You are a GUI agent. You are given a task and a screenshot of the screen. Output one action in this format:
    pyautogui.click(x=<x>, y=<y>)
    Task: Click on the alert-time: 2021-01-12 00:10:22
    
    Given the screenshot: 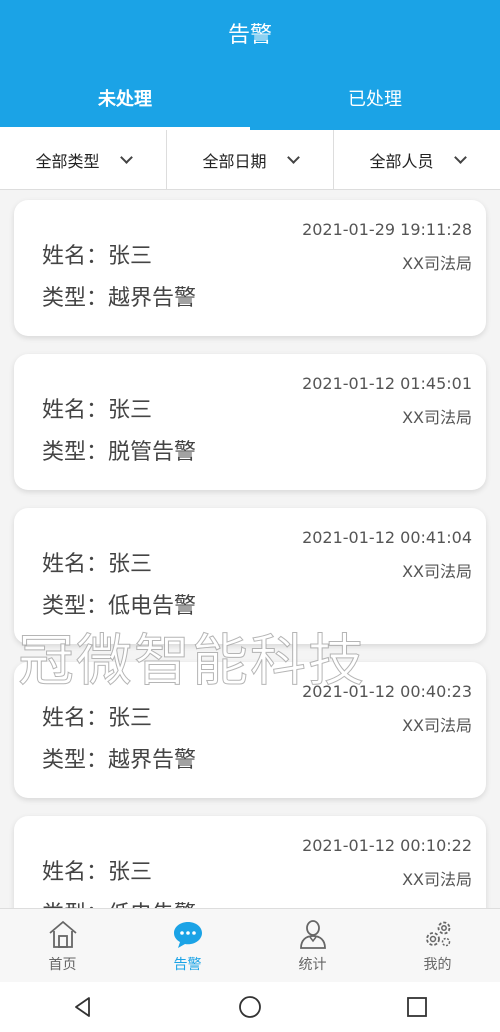 What is the action you would take?
    pyautogui.click(x=387, y=845)
    